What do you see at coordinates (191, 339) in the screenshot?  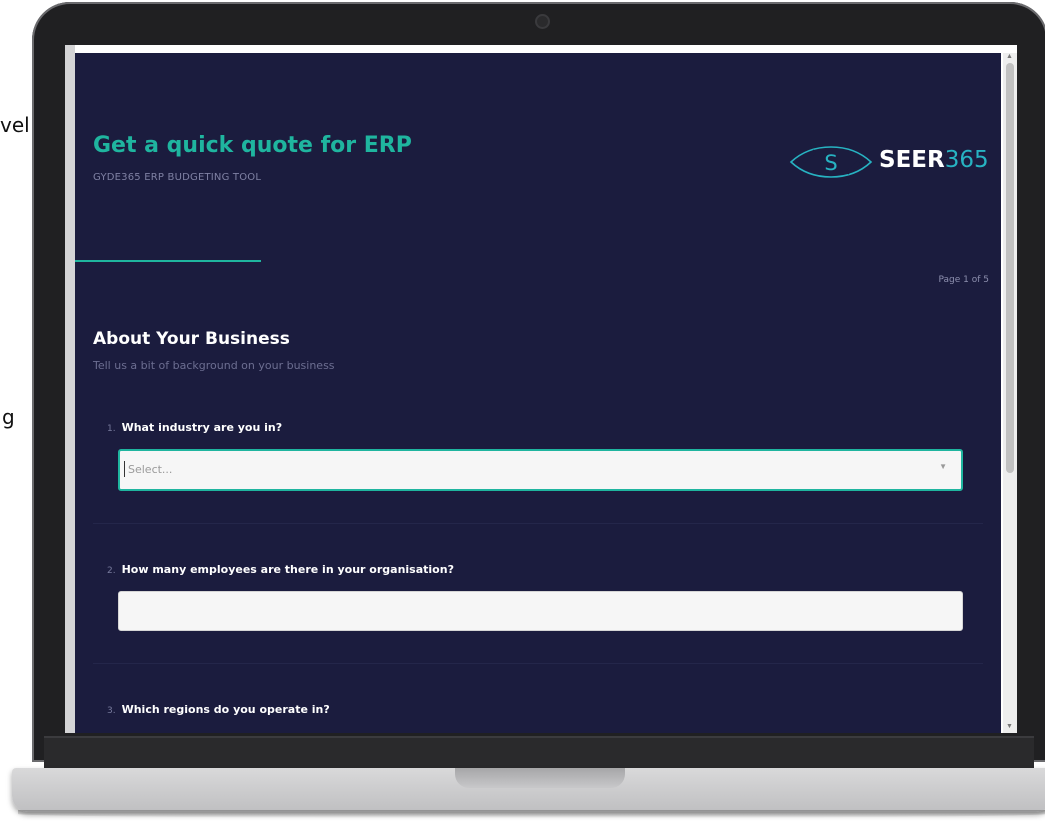 I see `section-title: About Your Business` at bounding box center [191, 339].